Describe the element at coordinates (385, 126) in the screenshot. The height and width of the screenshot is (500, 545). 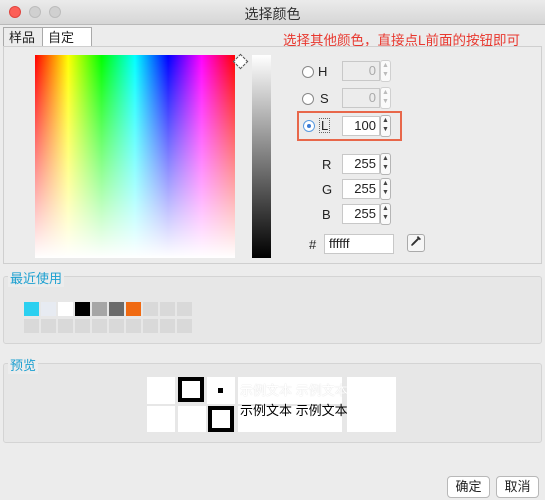
I see `stepper-l: ▲ ▼` at that location.